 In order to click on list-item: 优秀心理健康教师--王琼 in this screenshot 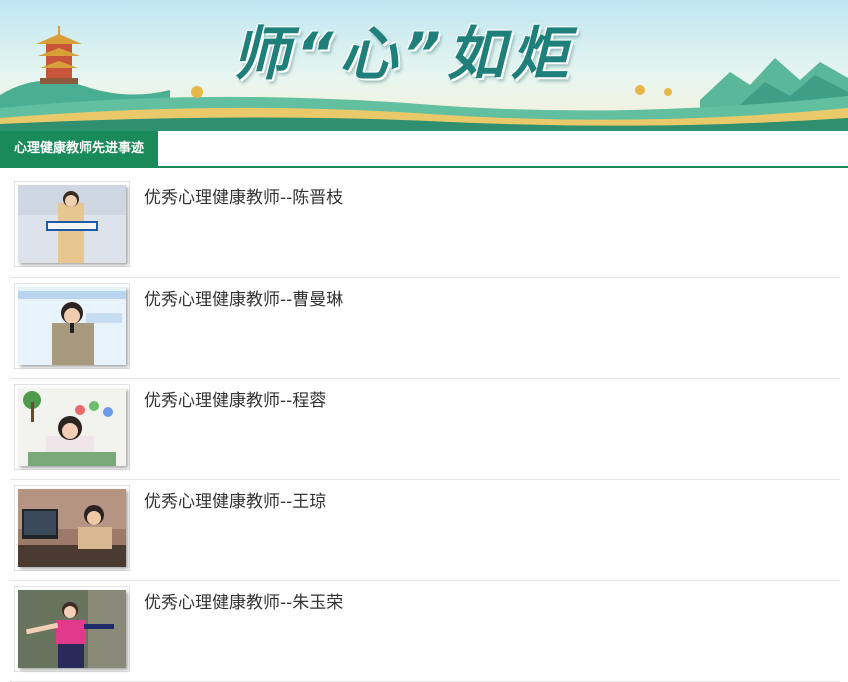, I will do `click(425, 530)`.